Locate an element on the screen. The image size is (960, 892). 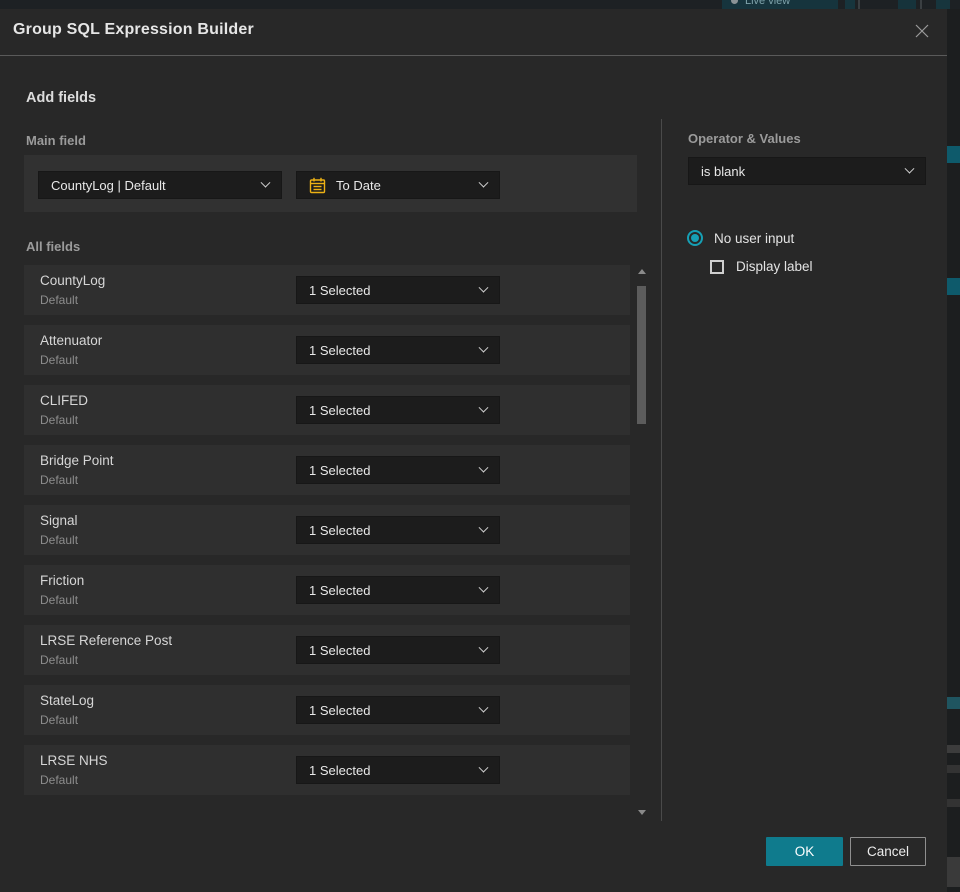
field-row: LRSE Reference Post Default 1 Selected is located at coordinates (327, 650).